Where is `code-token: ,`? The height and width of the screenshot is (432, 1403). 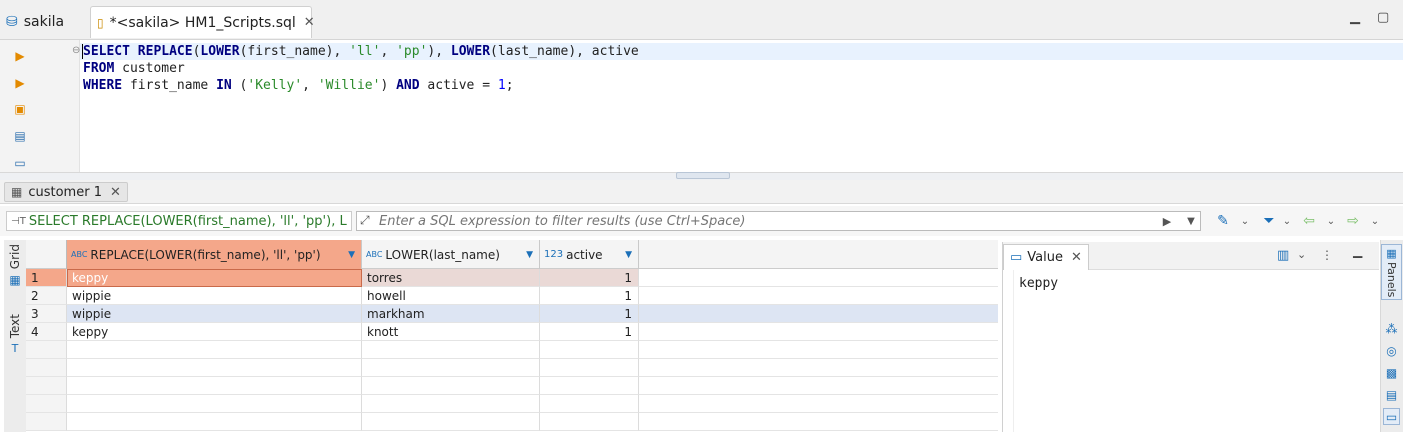 code-token: , is located at coordinates (310, 85).